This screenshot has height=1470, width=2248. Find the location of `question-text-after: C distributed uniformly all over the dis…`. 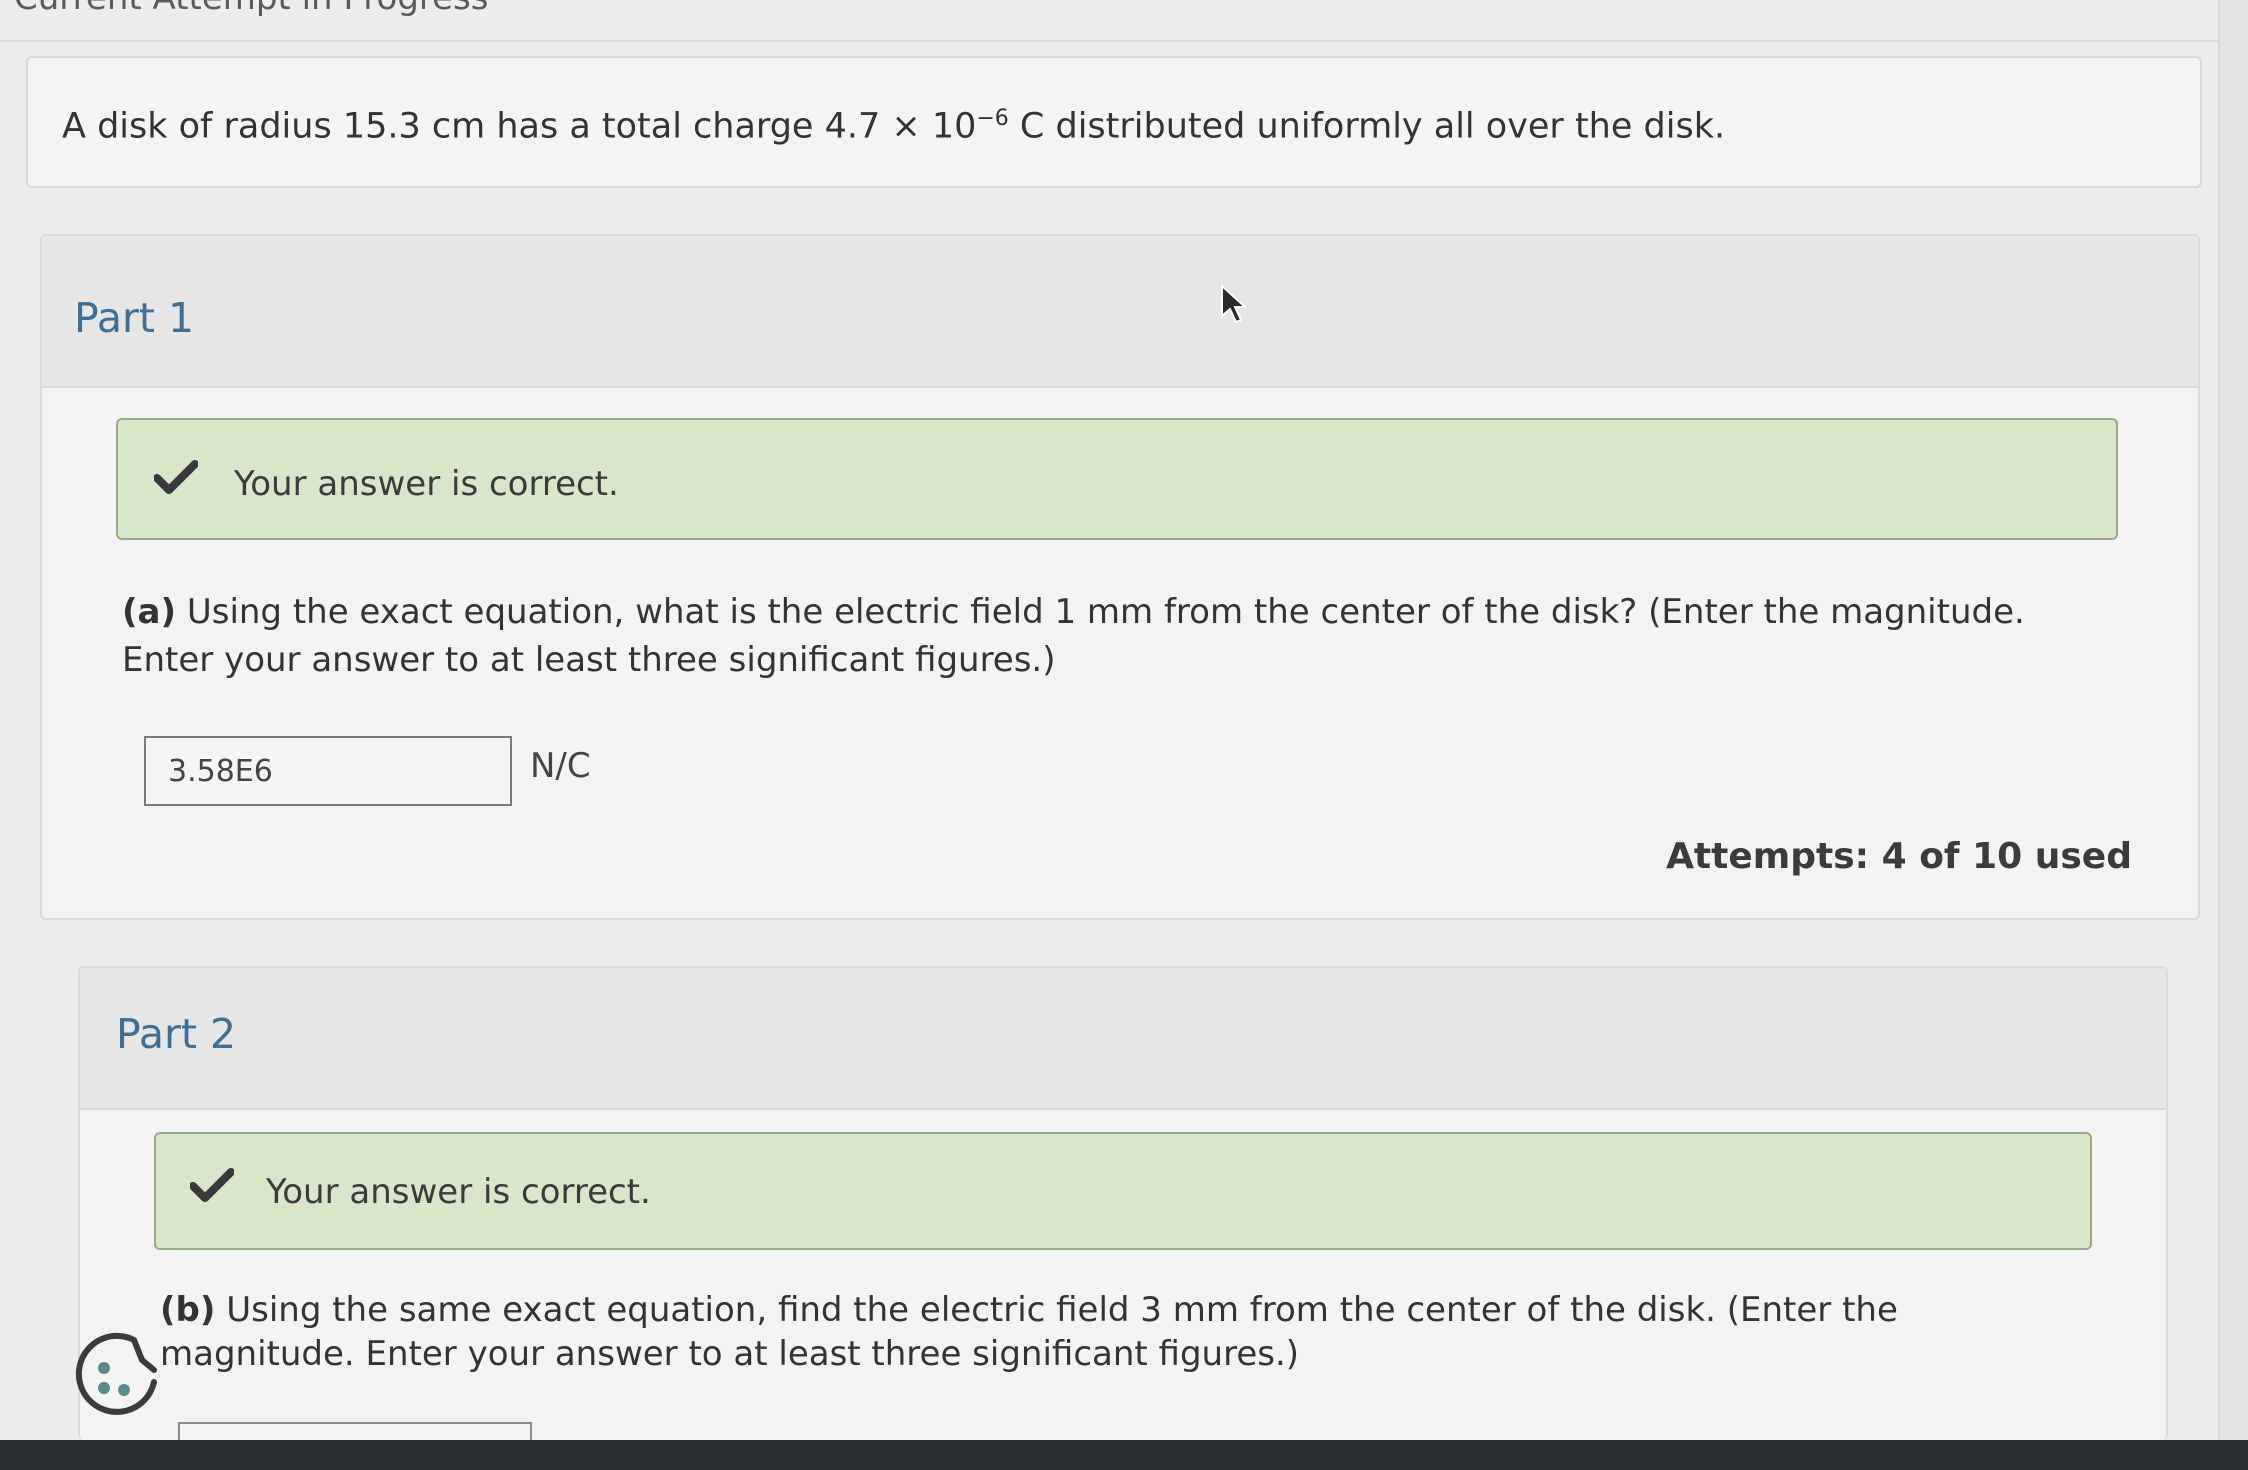

question-text-after: C distributed uniformly all over the dis… is located at coordinates (1367, 126).